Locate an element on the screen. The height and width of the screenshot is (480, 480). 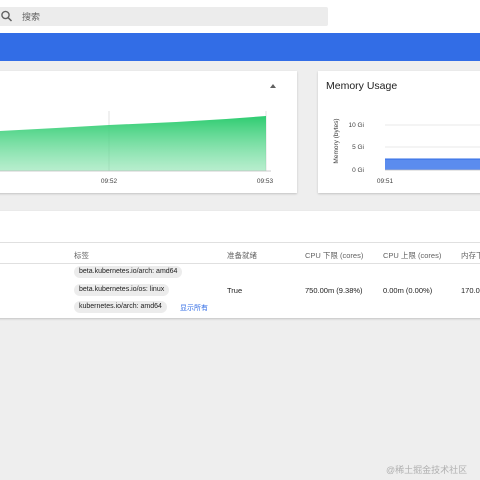
y-axis-label: Memory (bytes) is located at coordinates (336, 140).